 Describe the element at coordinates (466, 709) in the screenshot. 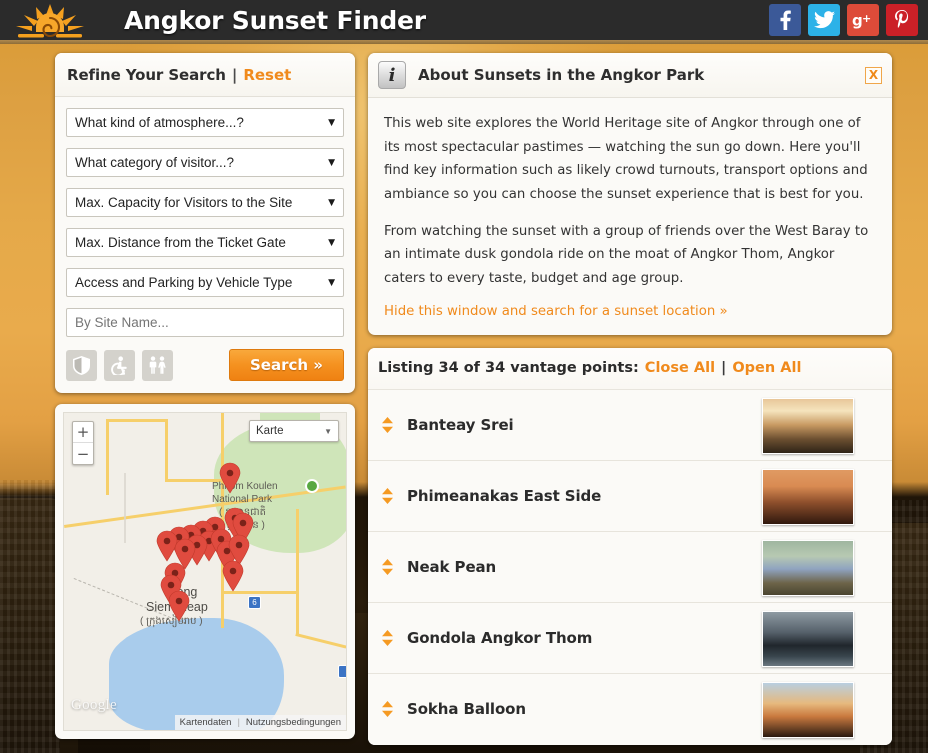

I see `list-item-label: Sokha Balloon` at that location.